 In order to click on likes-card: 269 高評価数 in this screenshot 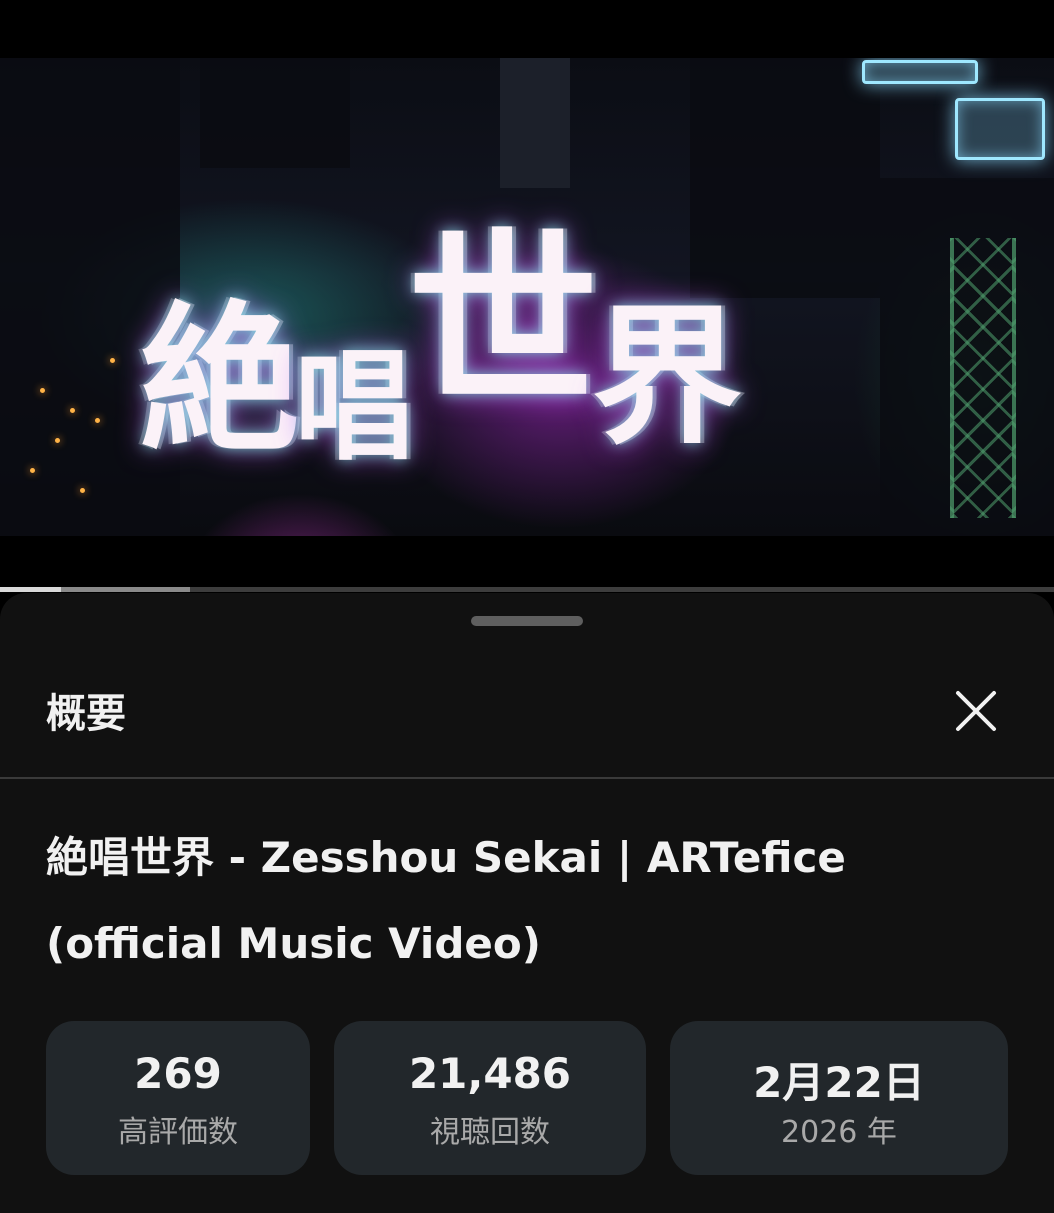, I will do `click(178, 1098)`.